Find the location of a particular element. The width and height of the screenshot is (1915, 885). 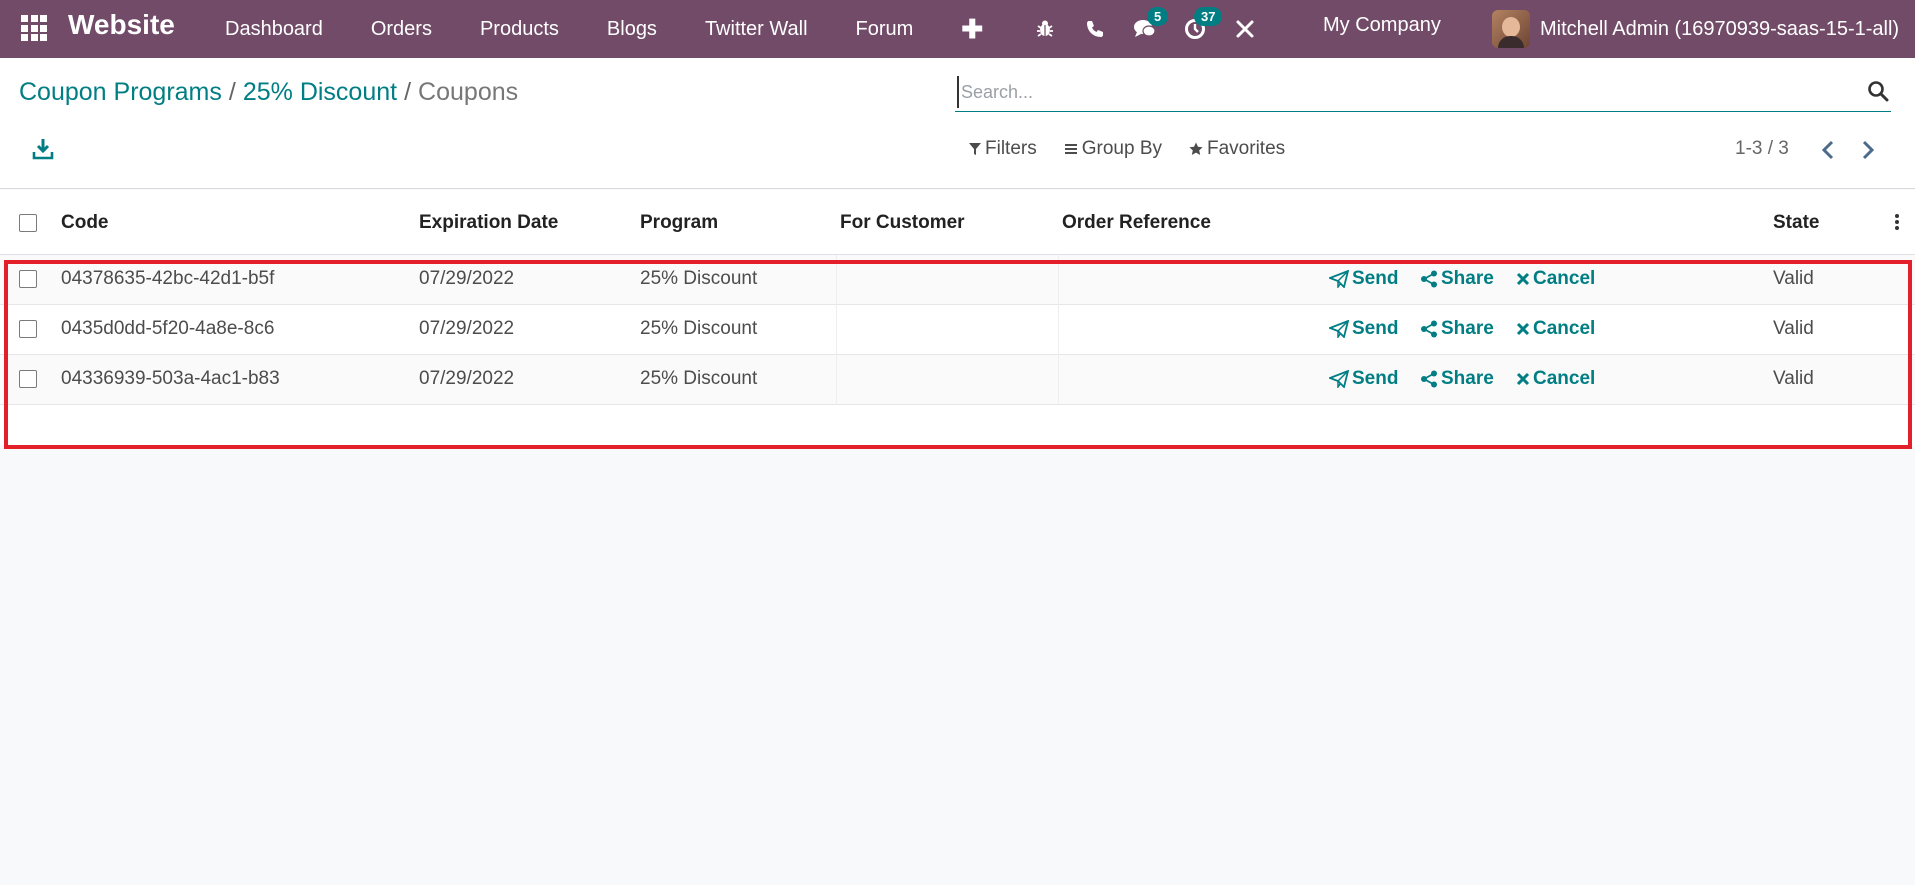

coupon-code: 04378635-42bc-42d1-b5f is located at coordinates (168, 278).